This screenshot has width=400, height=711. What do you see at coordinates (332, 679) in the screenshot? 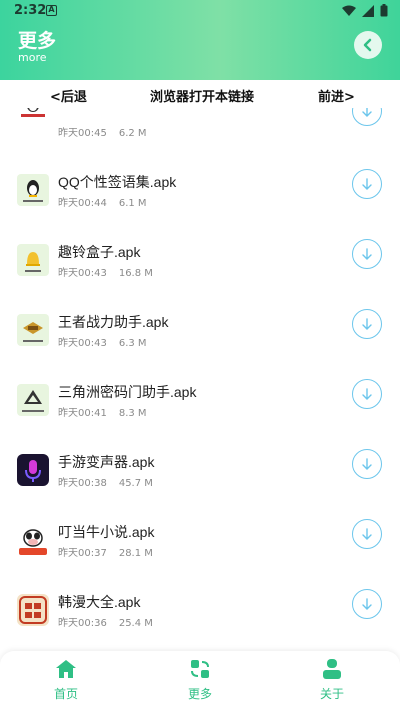
I see `tab-about: 关于` at bounding box center [332, 679].